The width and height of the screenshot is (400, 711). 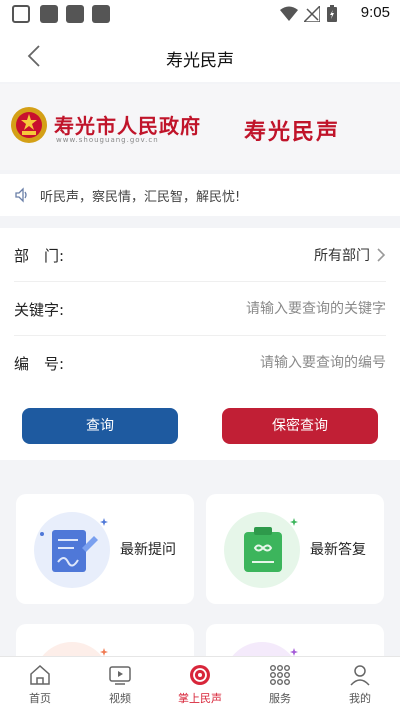 What do you see at coordinates (200, 255) in the screenshot?
I see `department-row: 部 门: 所有部门` at bounding box center [200, 255].